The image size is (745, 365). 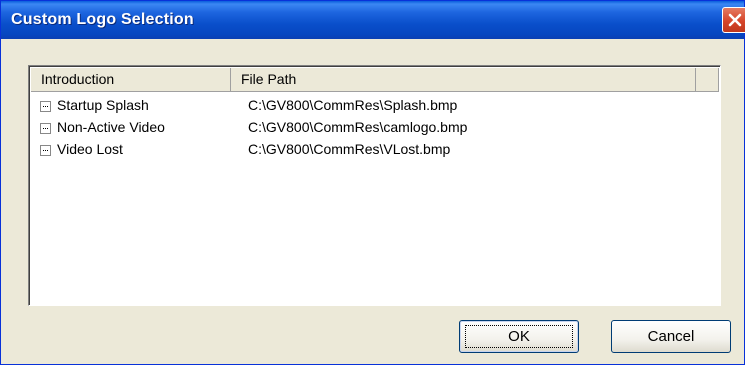 What do you see at coordinates (131, 80) in the screenshot?
I see `column-header-introduction: Introduction` at bounding box center [131, 80].